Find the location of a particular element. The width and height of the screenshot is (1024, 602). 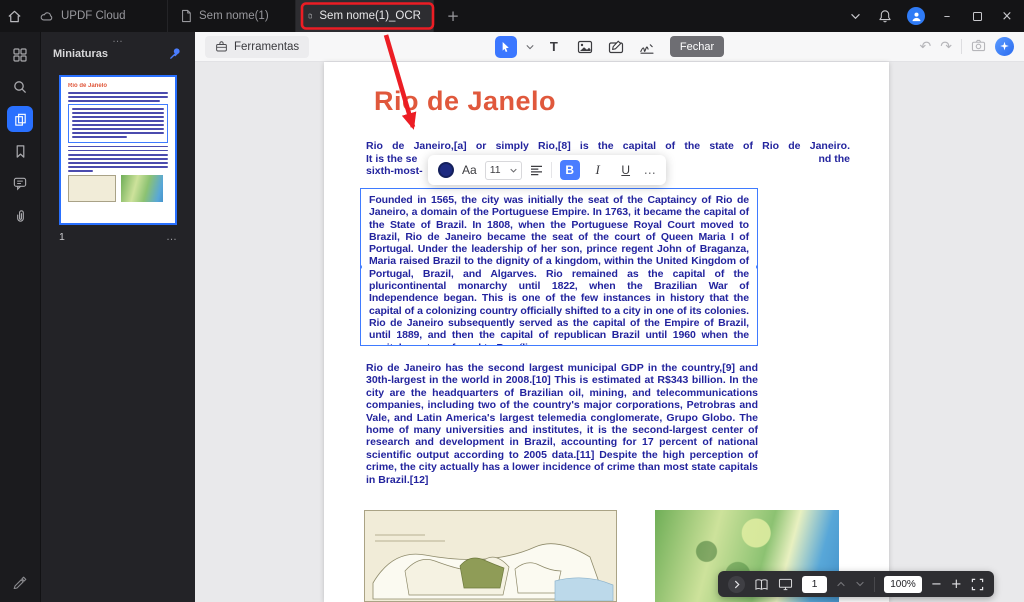

cloud-icon is located at coordinates (46, 16).